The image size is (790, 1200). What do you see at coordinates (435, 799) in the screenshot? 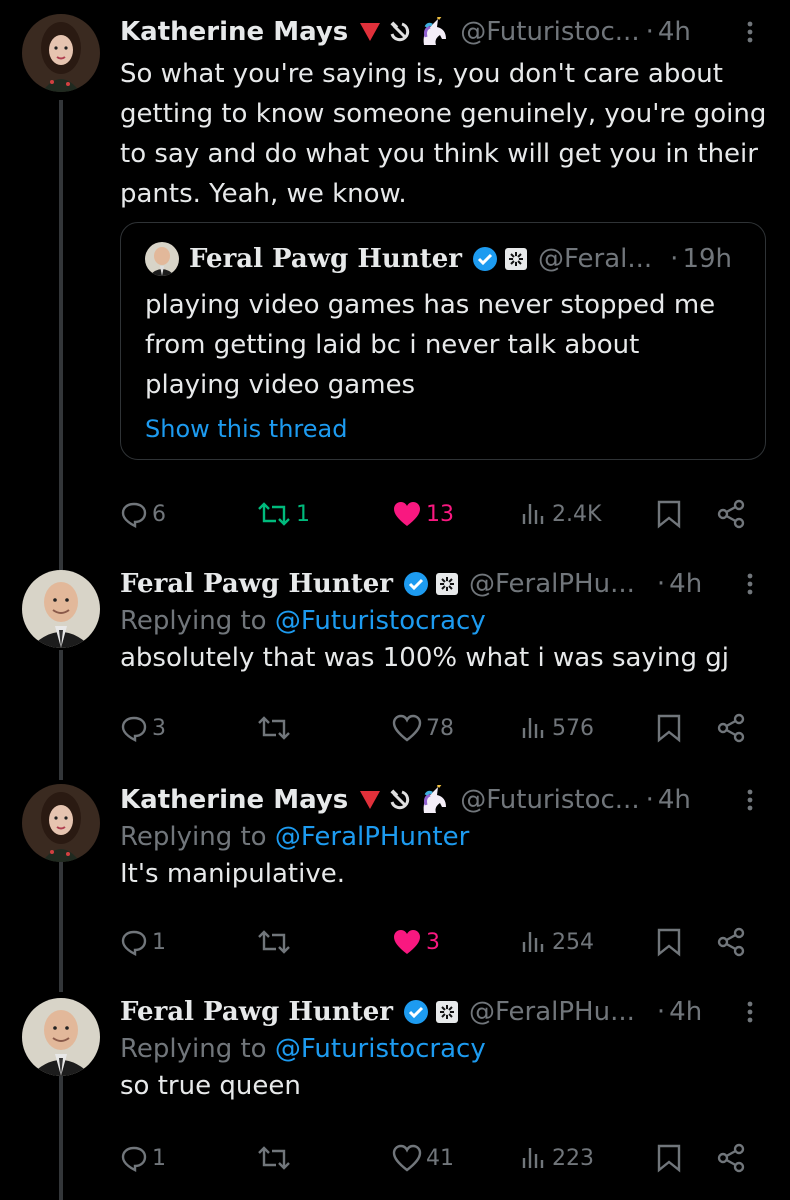
I see `unicorn-emoji-icon` at bounding box center [435, 799].